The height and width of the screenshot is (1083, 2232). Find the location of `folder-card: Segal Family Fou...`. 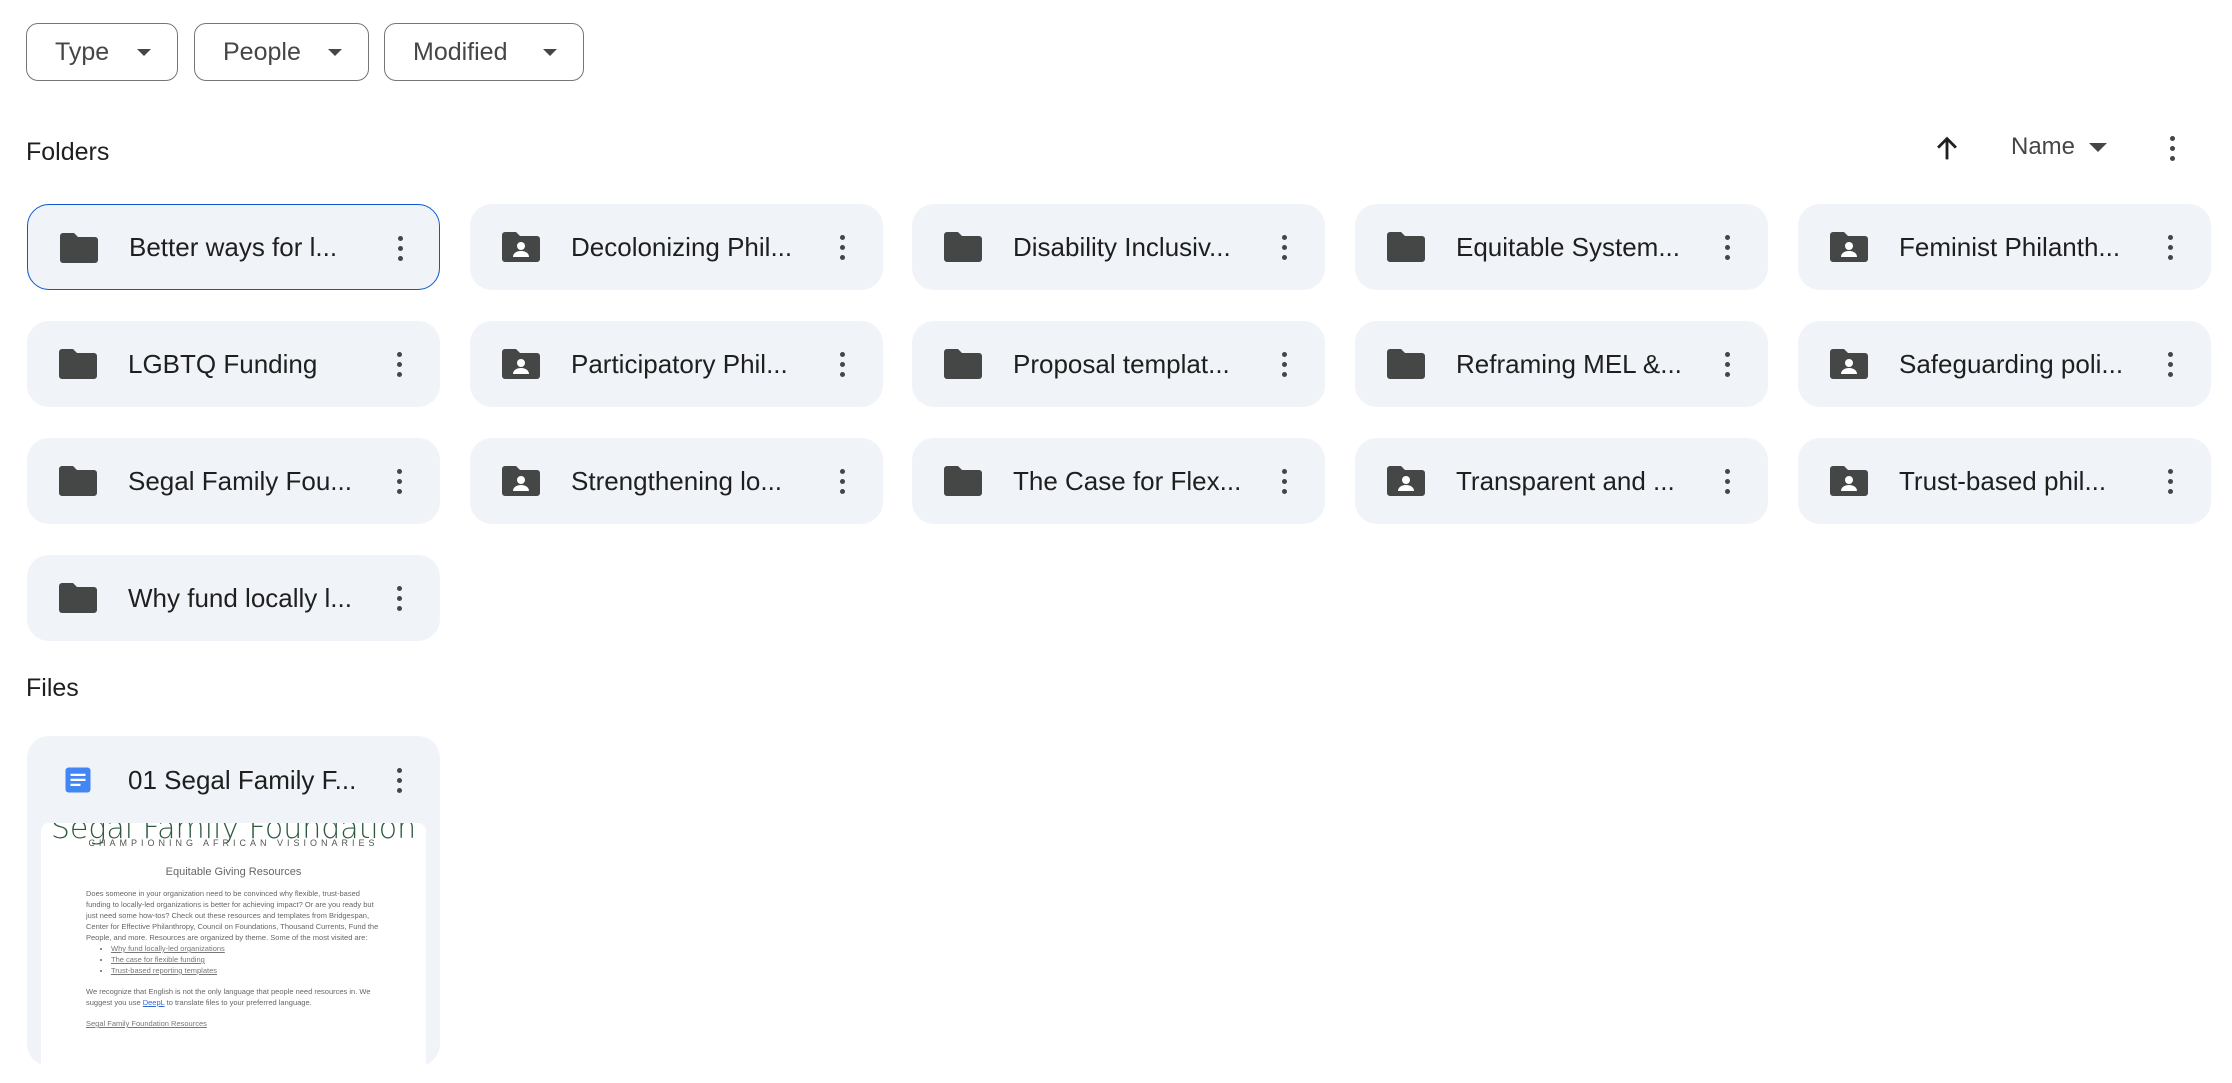

folder-card: Segal Family Fou... is located at coordinates (233, 481).